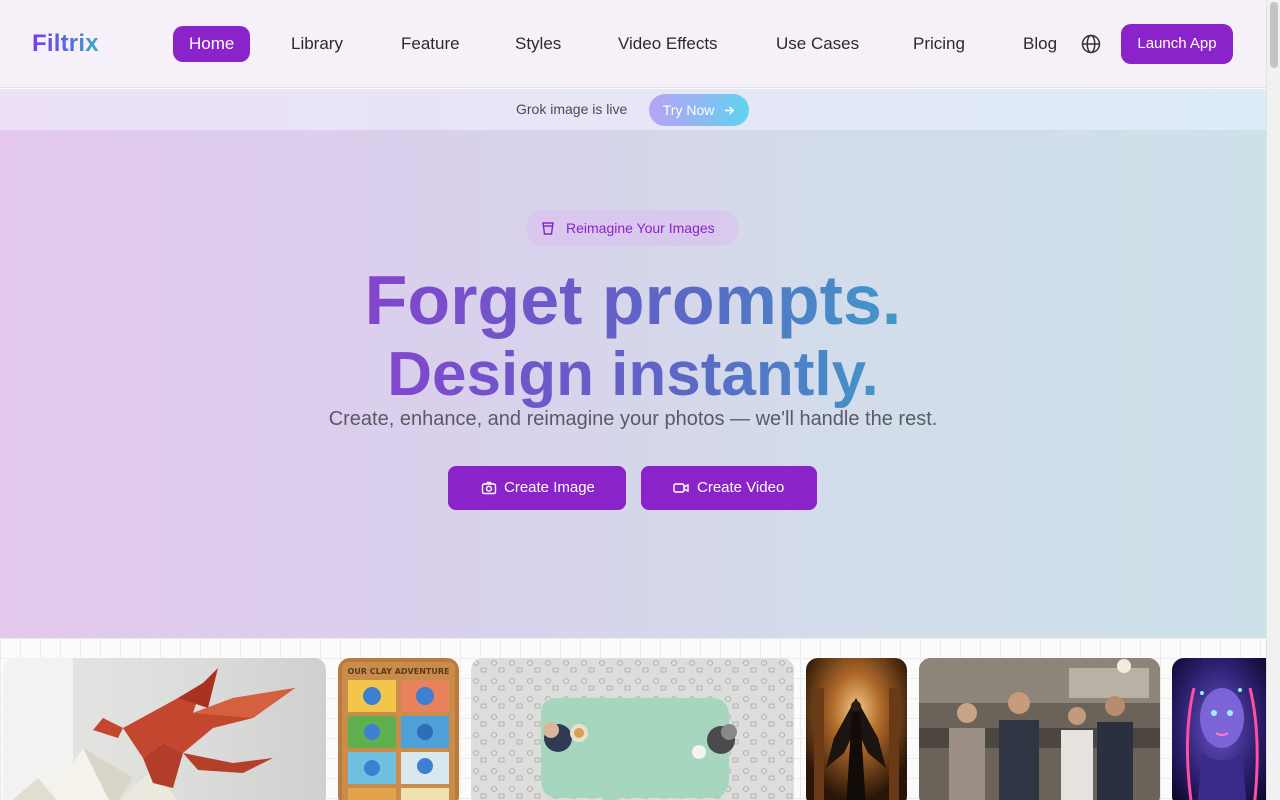 The height and width of the screenshot is (800, 1280). Describe the element at coordinates (1274, 35) in the screenshot. I see `scrollbar-thumb` at that location.